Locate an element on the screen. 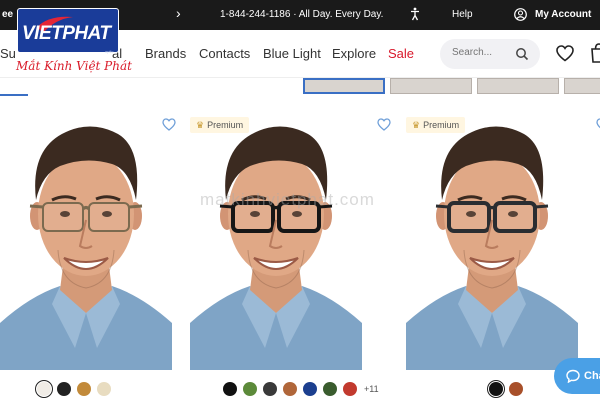 The width and height of the screenshot is (600, 400). search-input is located at coordinates (482, 52).